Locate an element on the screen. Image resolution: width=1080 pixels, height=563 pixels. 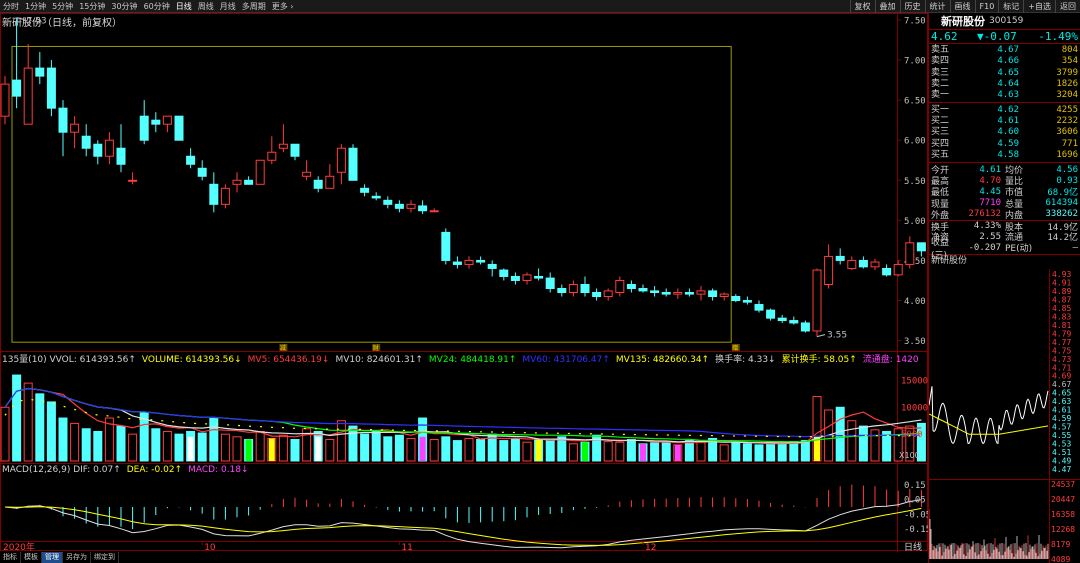
period-tab-8: 月线 is located at coordinates (228, 6).